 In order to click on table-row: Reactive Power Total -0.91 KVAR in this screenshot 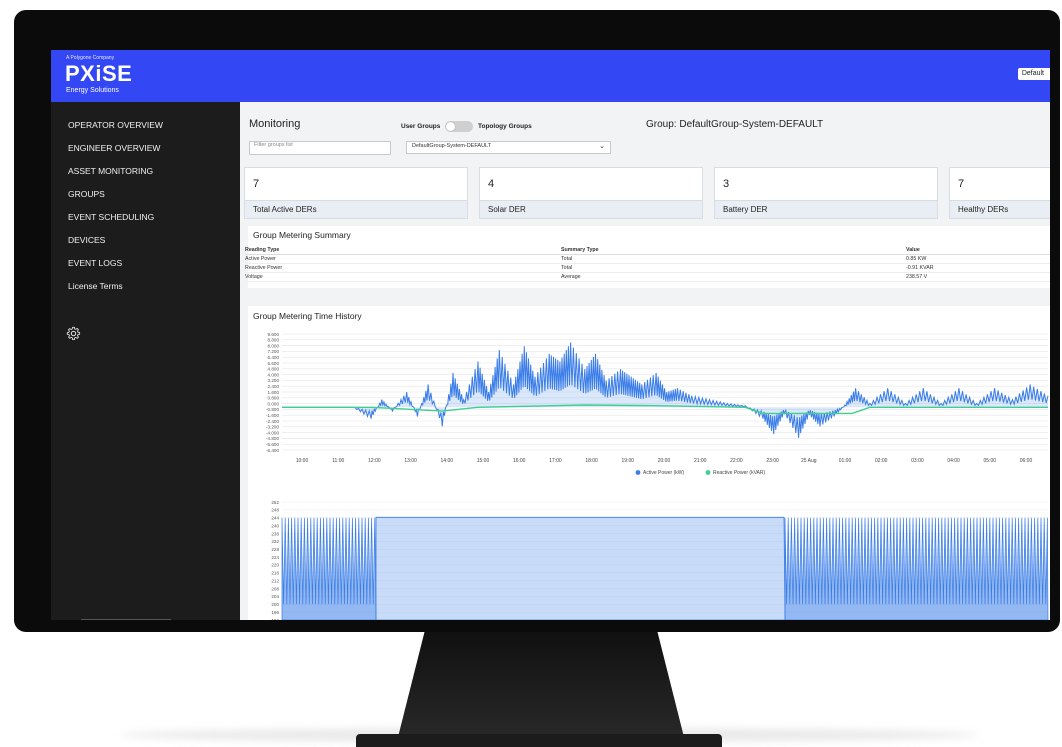, I will do `click(647, 268)`.